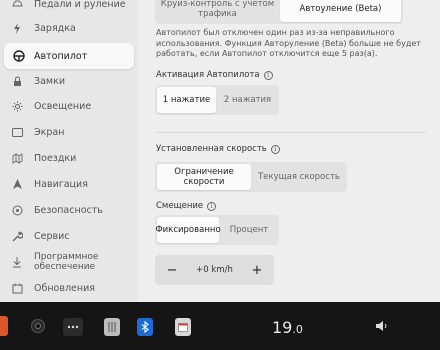  Describe the element at coordinates (17, 262) in the screenshot. I see `download-icon` at that location.